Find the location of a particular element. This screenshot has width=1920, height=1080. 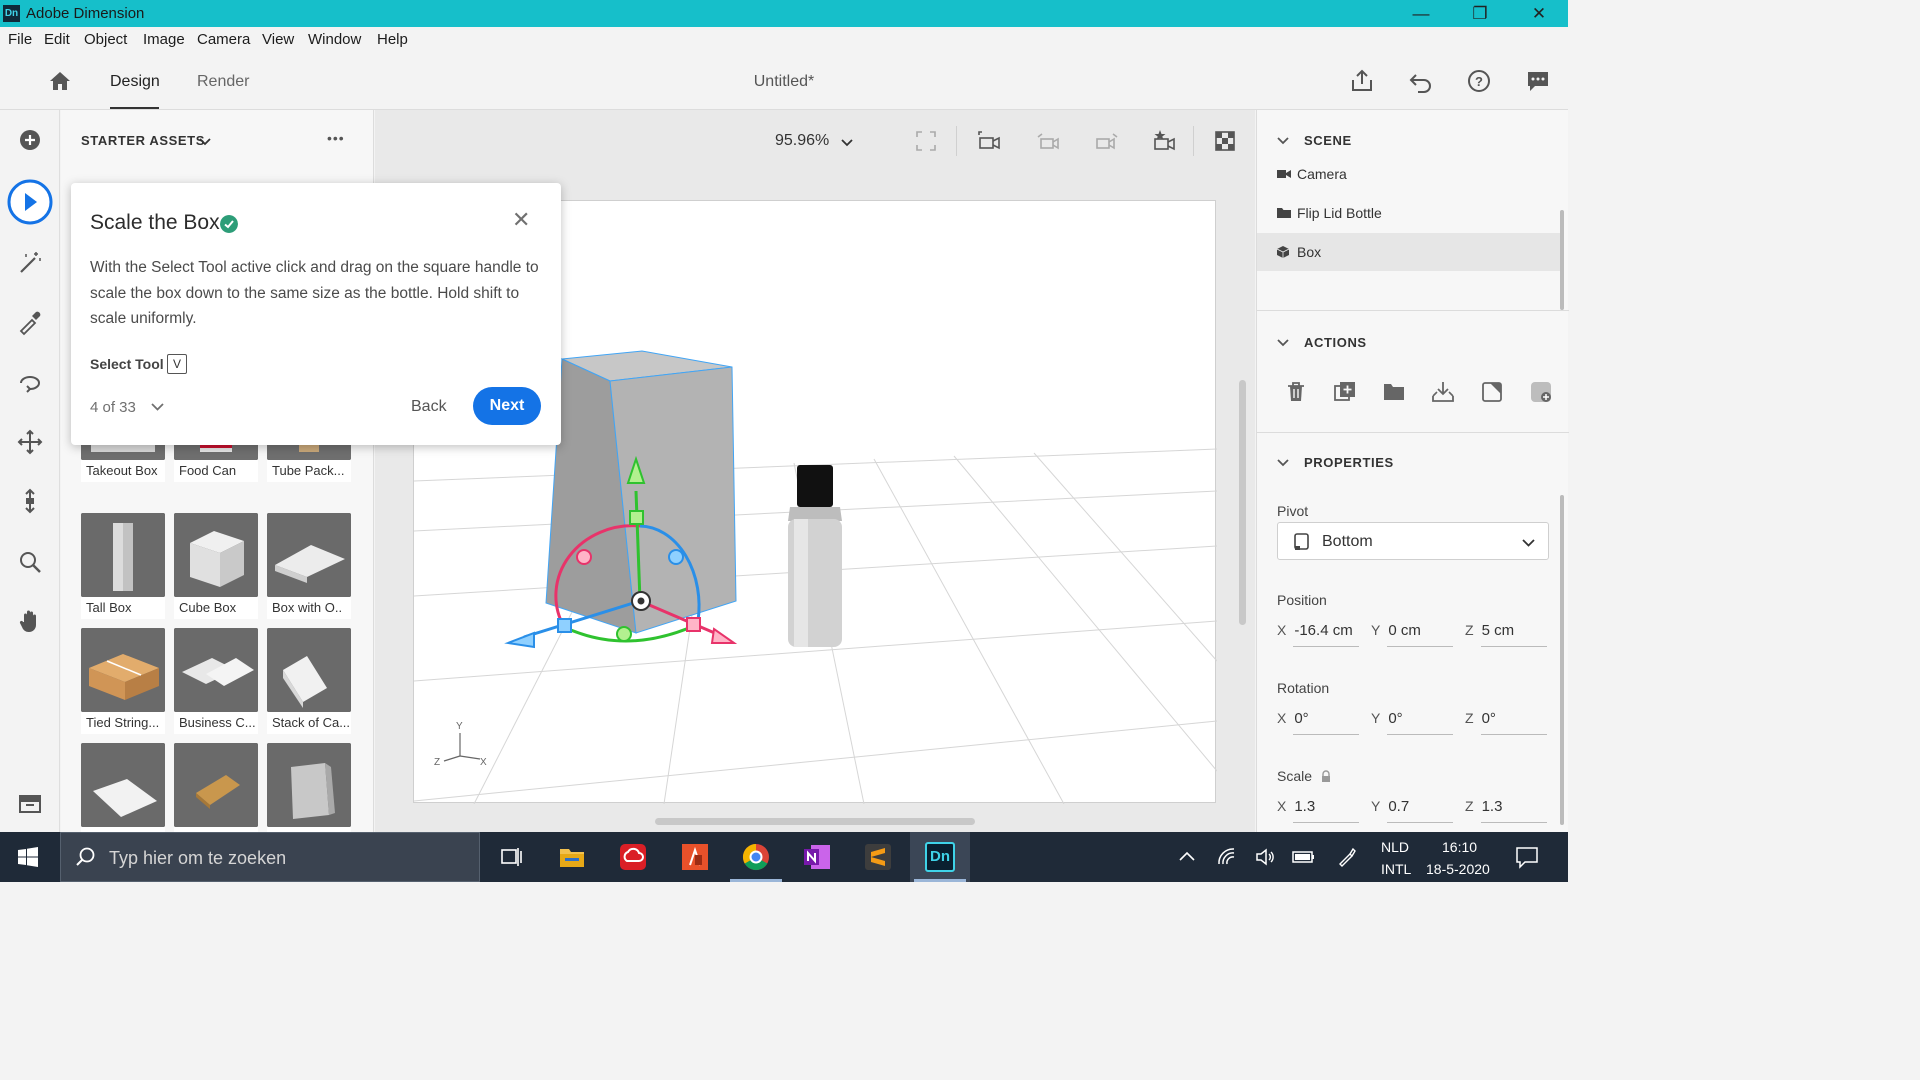

pen-icon is located at coordinates (1347, 857).